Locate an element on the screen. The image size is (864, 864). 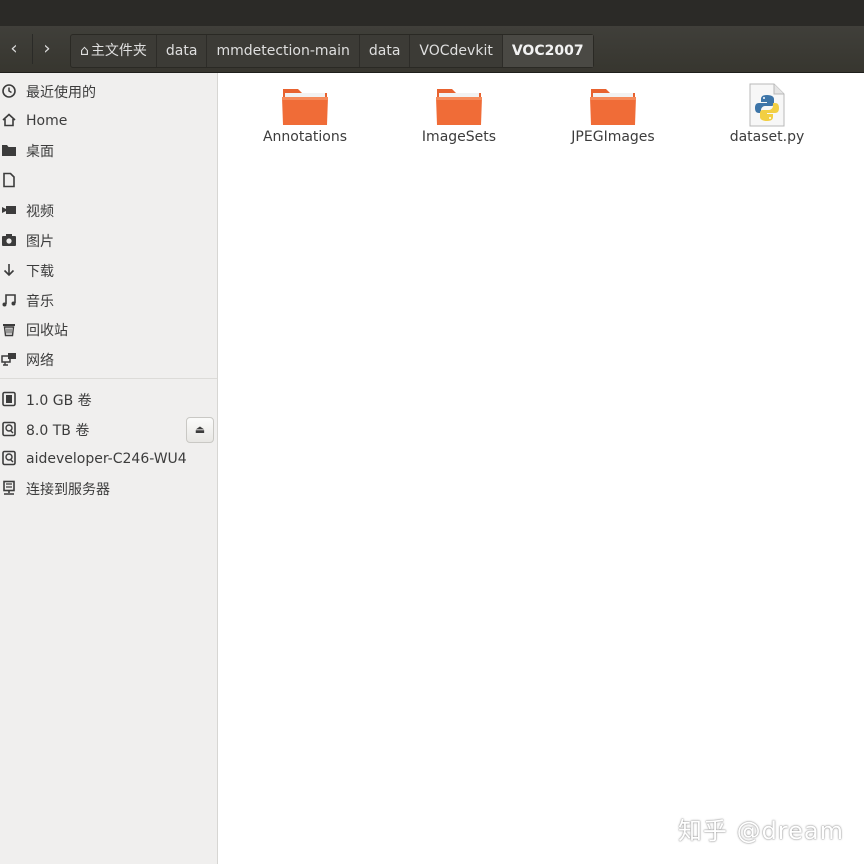
sidebar-item-downloads: 下载 is located at coordinates (108, 271).